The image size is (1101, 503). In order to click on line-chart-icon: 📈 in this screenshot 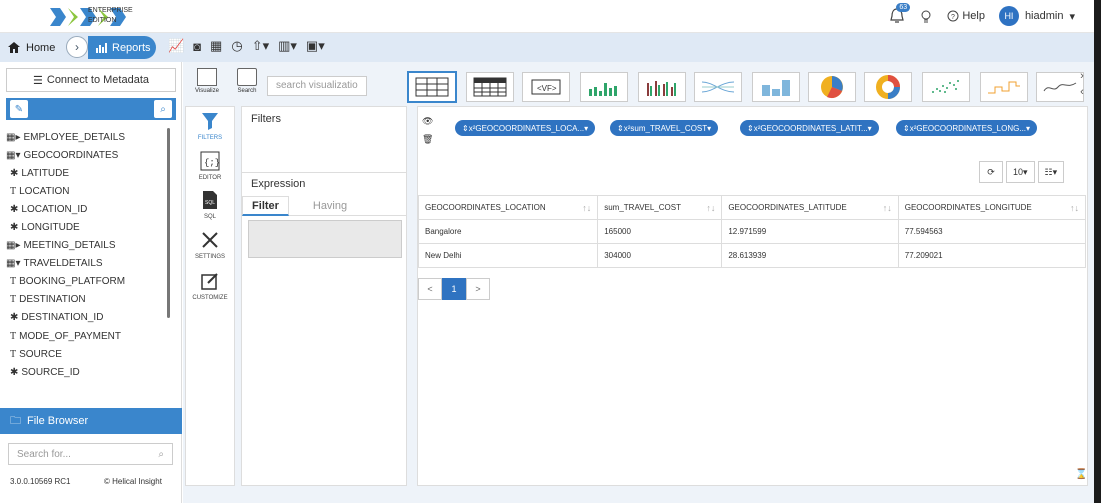, I will do `click(176, 46)`.